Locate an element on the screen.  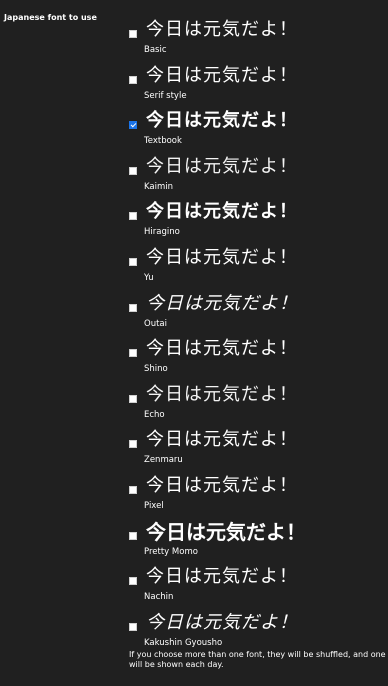
font-checkbox-zenmaru is located at coordinates (133, 444).